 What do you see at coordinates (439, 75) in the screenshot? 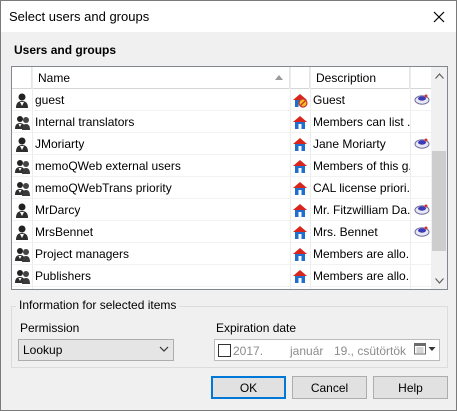
I see `scroll-up-button` at bounding box center [439, 75].